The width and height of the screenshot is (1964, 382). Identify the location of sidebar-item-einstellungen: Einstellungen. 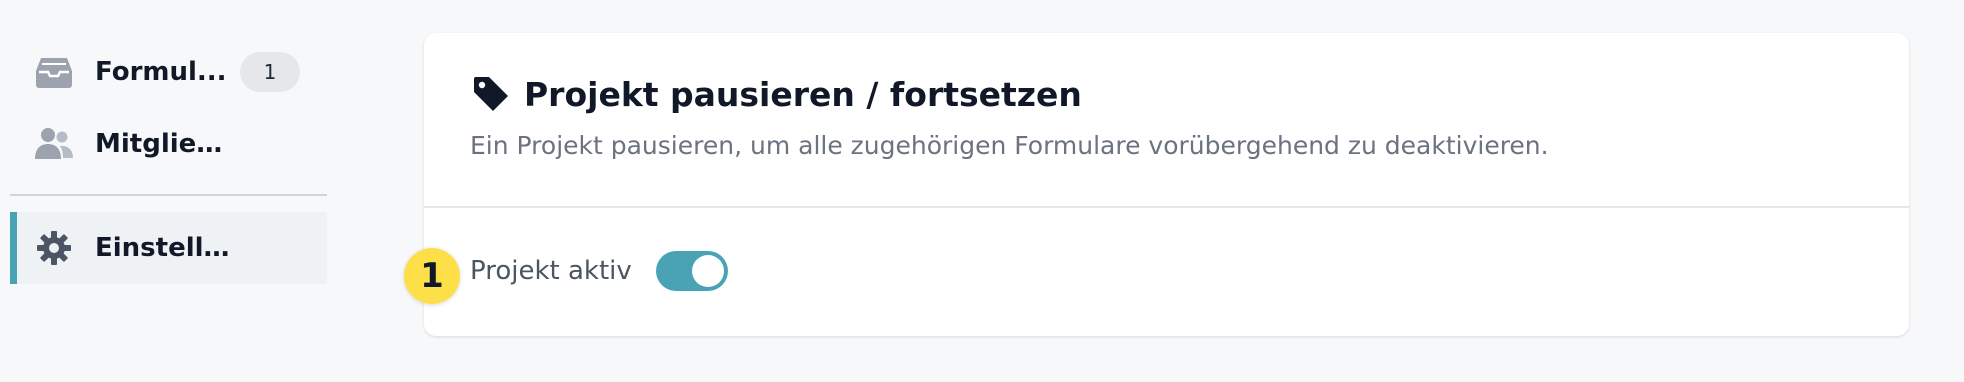
(168, 248).